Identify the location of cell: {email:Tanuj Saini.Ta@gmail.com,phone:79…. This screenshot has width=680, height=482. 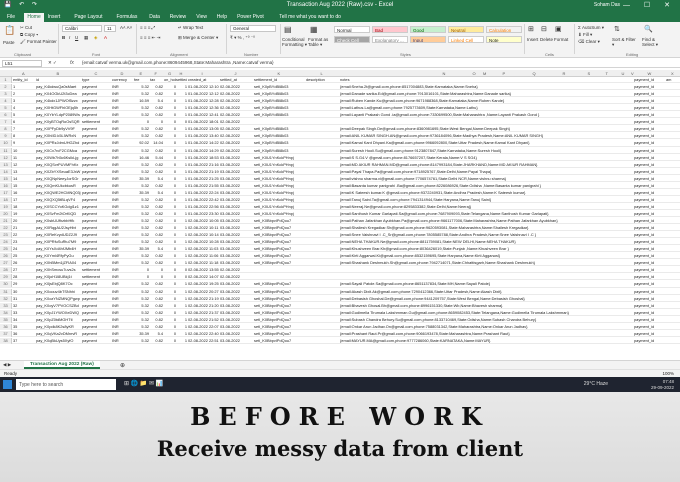
(485, 200).